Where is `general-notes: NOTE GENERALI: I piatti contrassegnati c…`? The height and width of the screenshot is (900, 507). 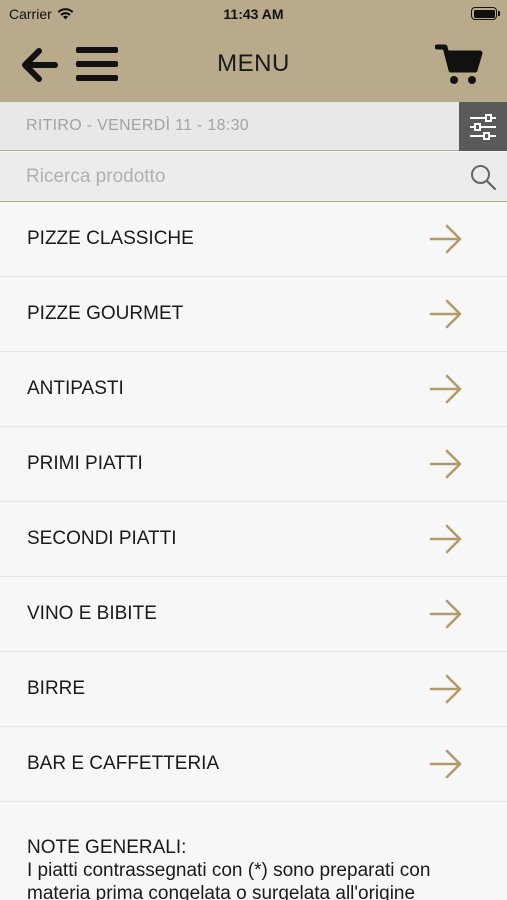 general-notes: NOTE GENERALI: I piatti contrassegnati c… is located at coordinates (257, 868).